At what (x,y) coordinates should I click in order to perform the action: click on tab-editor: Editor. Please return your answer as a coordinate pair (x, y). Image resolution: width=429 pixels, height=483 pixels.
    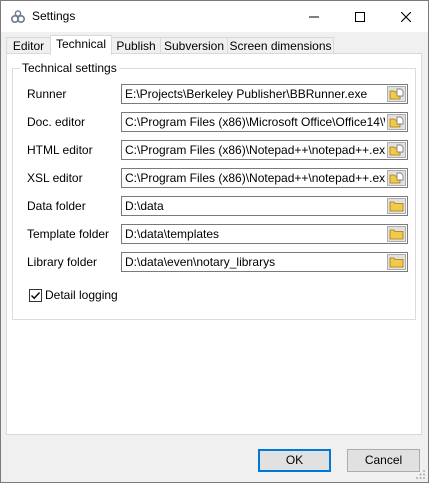
    Looking at the image, I should click on (28, 45).